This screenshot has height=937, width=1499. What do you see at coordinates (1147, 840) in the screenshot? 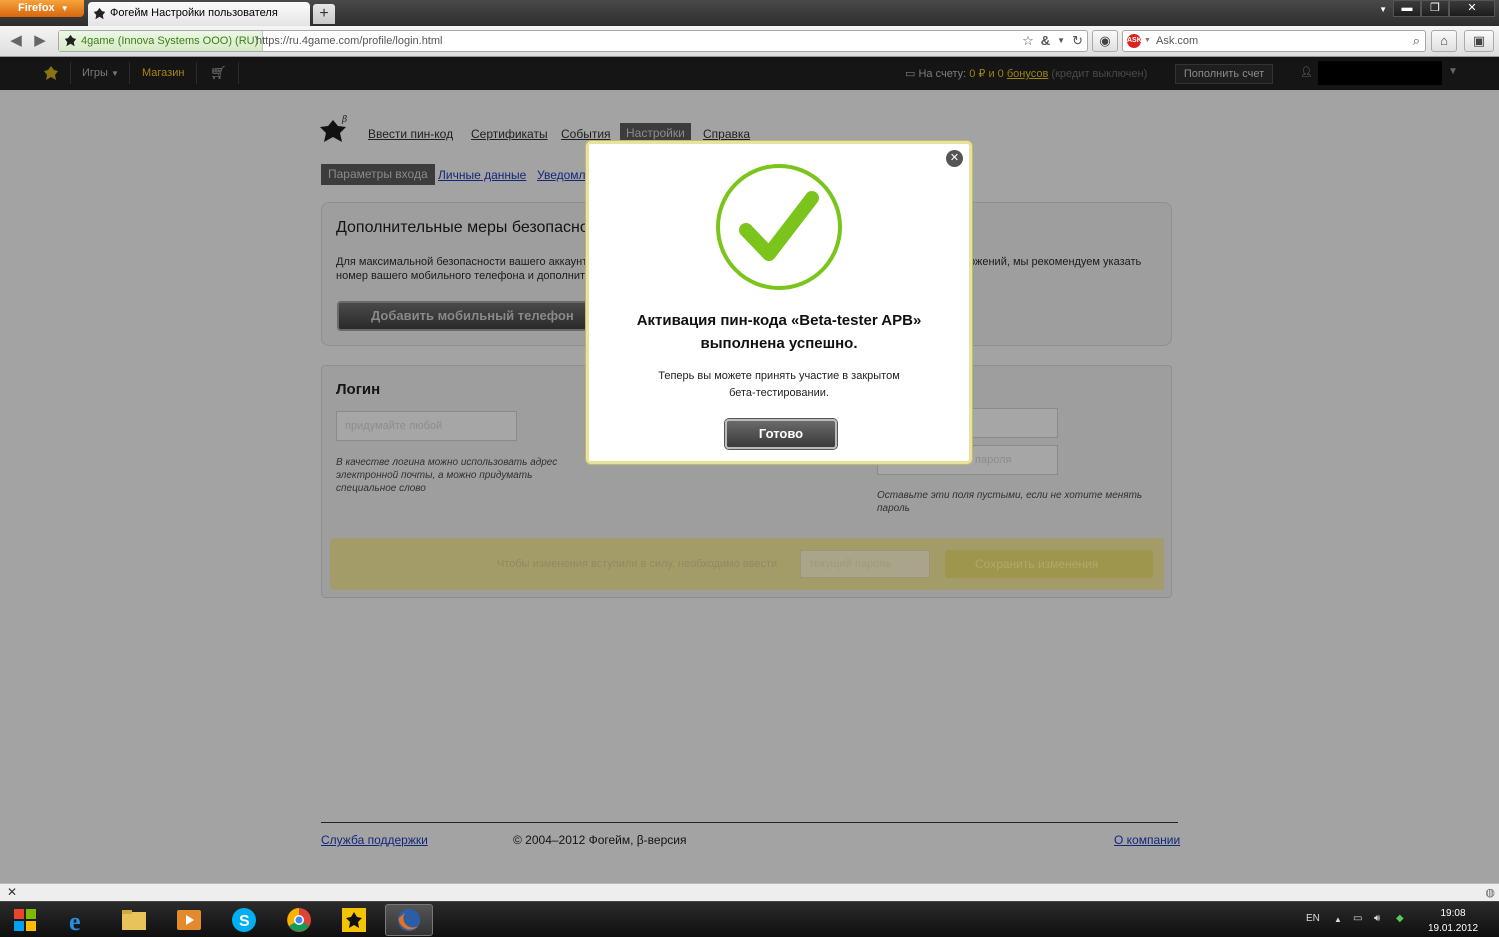
I see `about-link: О компании` at bounding box center [1147, 840].